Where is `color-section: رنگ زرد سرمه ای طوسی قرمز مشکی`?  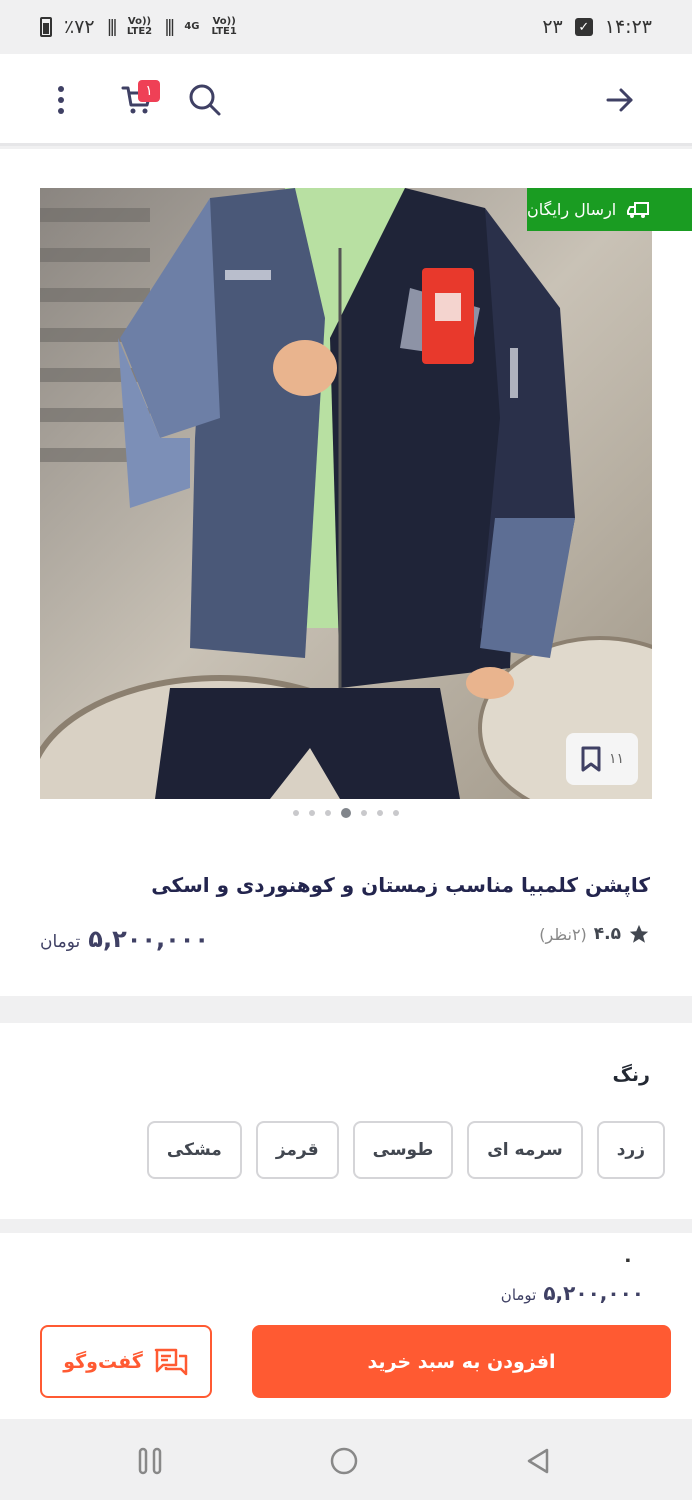
color-section: رنگ زرد سرمه ای طوسی قرمز مشکی is located at coordinates (346, 1121).